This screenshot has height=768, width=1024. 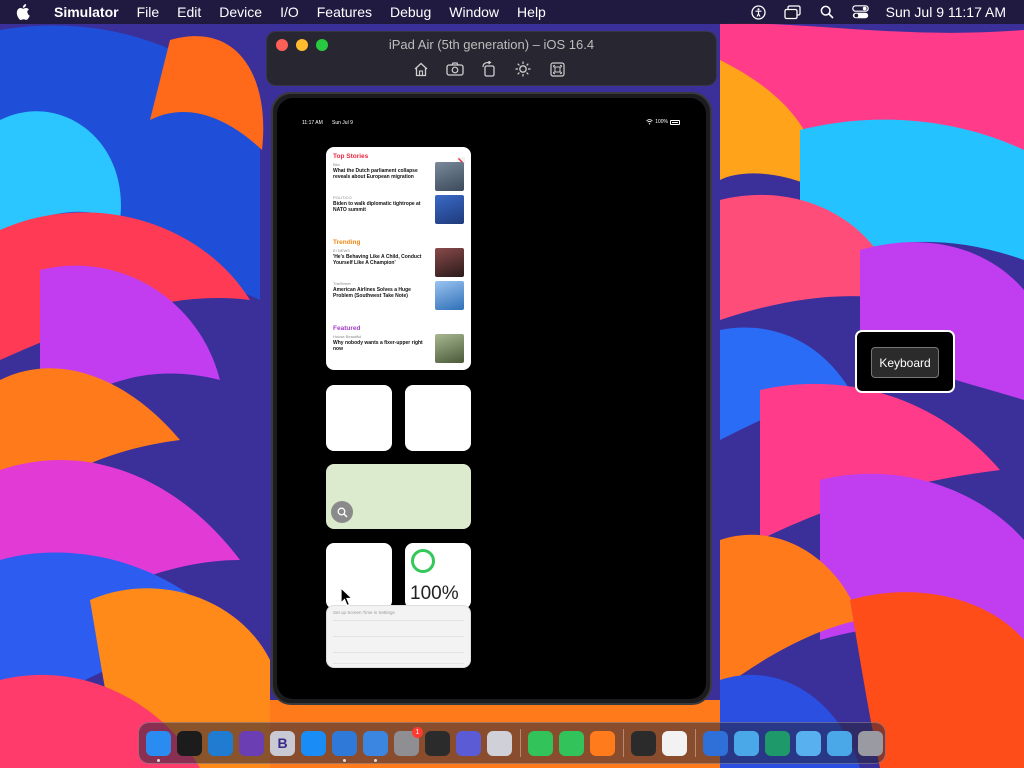 I want to click on ipad-status-right: 100%, so click(x=663, y=122).